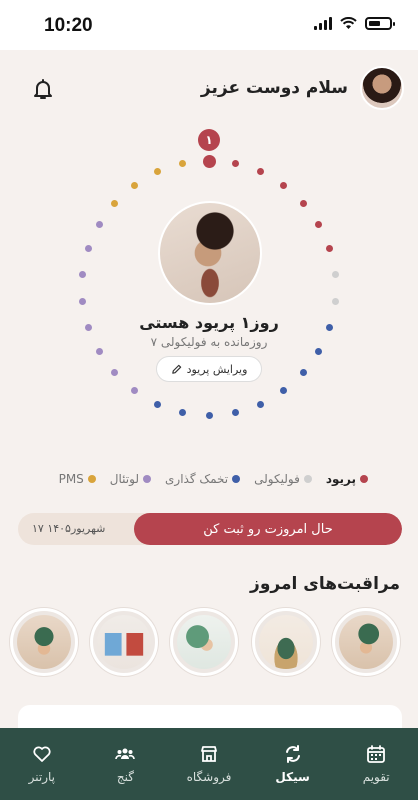 This screenshot has height=800, width=418. I want to click on woman-sleeping-icon, so click(204, 642).